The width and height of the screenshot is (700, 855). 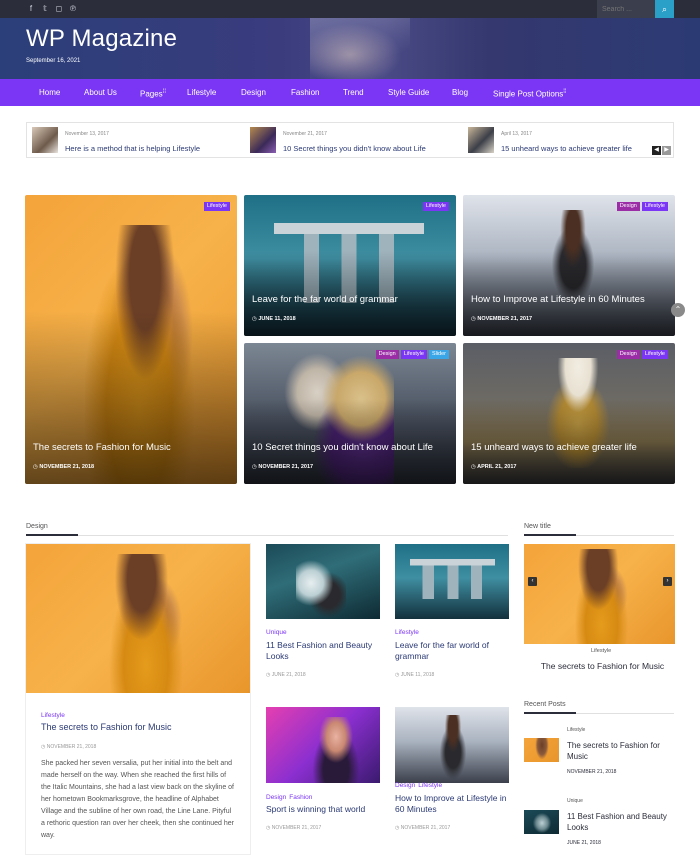 I want to click on featured-date: ◷ NOVEMBER 21, 2017, so click(x=501, y=319).